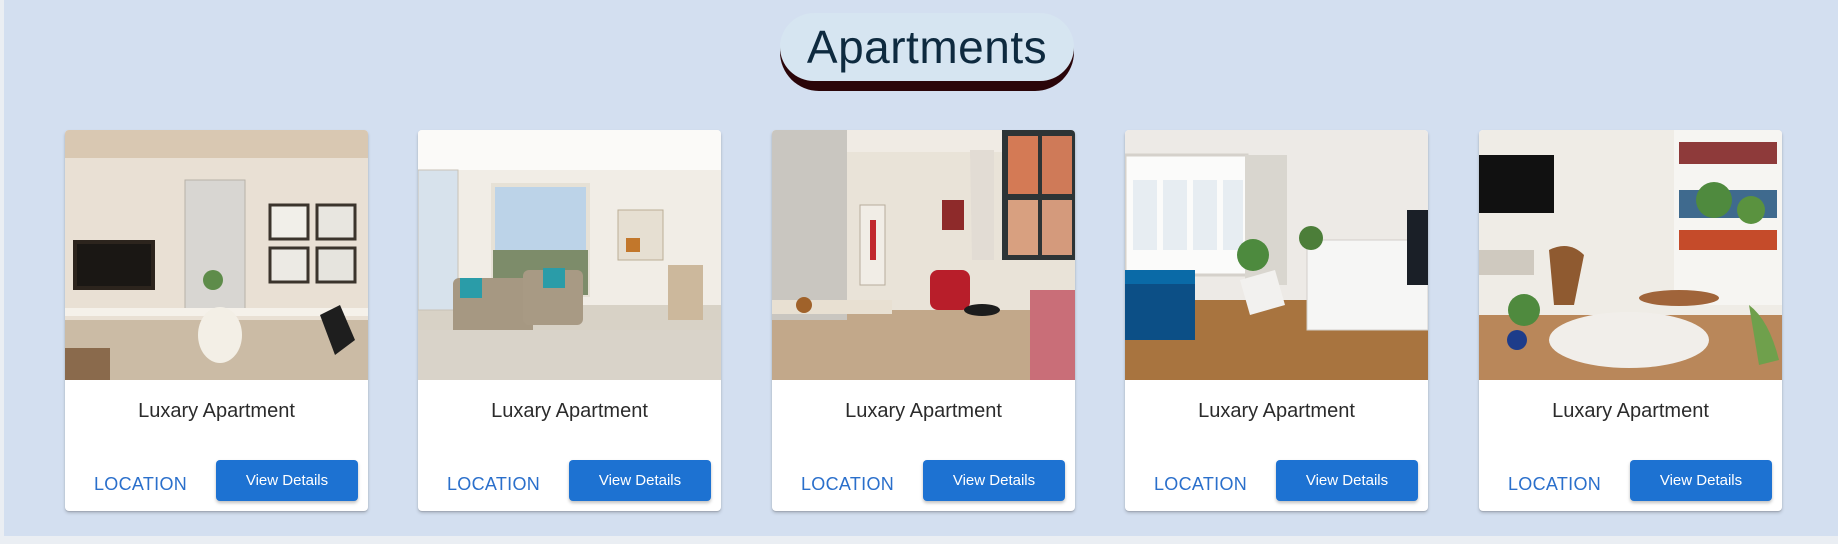  What do you see at coordinates (927, 47) in the screenshot?
I see `page-title: Apartments` at bounding box center [927, 47].